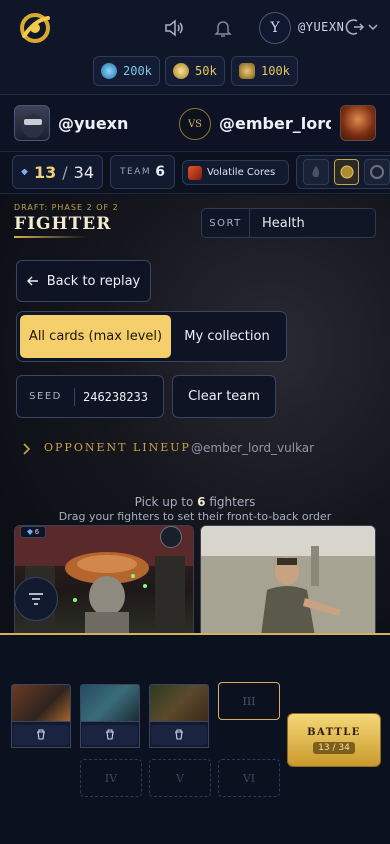  What do you see at coordinates (247, 71) in the screenshot?
I see `coin-icon` at bounding box center [247, 71].